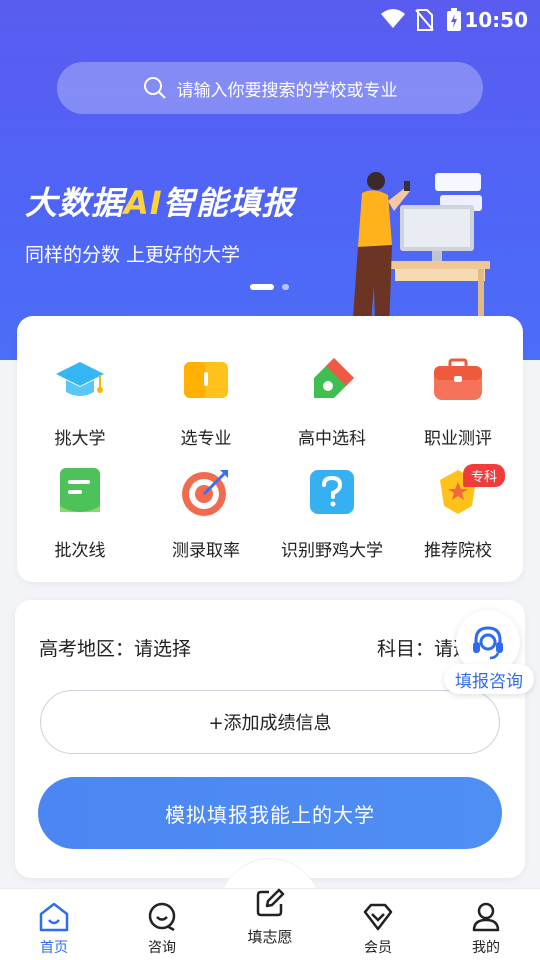  I want to click on clock: 10:50, so click(496, 20).